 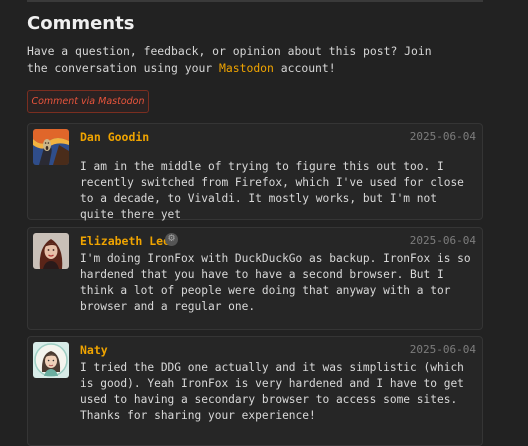 I want to click on comments-heading: Comments, so click(x=81, y=23).